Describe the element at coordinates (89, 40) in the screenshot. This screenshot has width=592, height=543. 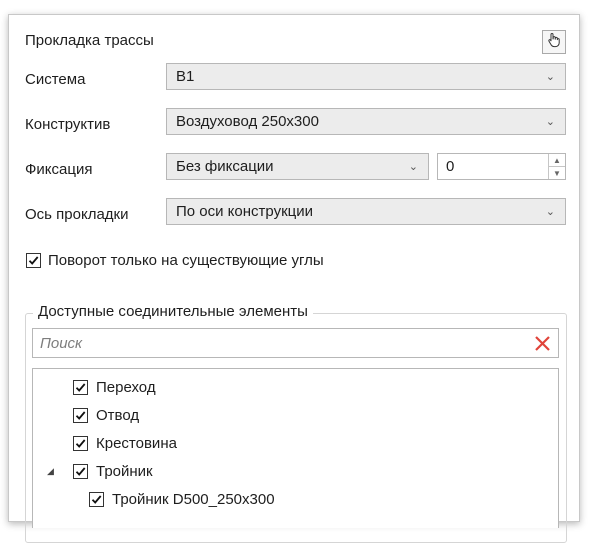
I see `panel-title: Прокладка трассы` at that location.